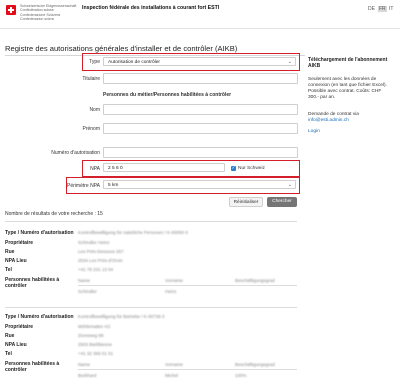 The height and width of the screenshot is (386, 400). What do you see at coordinates (94, 326) in the screenshot?
I see `result-owner-value: Möhlematter AG` at bounding box center [94, 326].